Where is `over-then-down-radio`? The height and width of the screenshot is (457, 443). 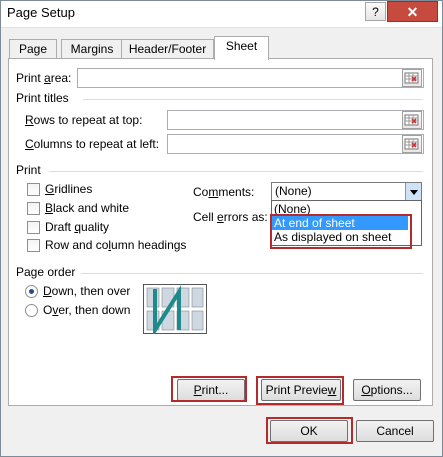
over-then-down-radio is located at coordinates (31, 310).